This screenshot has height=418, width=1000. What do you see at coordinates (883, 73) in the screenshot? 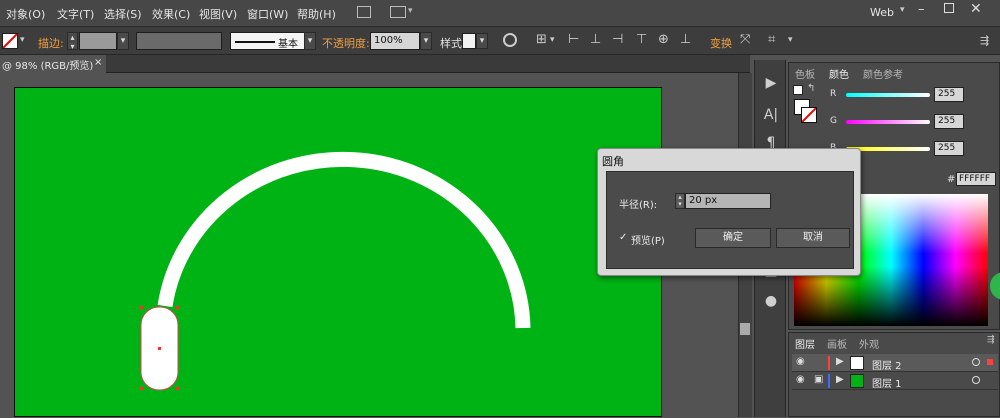
I see `tab-color-guide: 颜色参考` at bounding box center [883, 73].